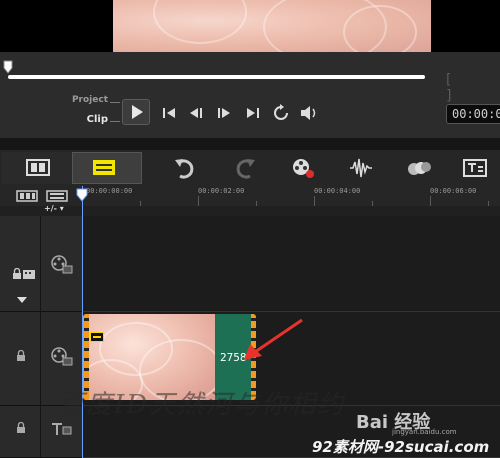 The width and height of the screenshot is (500, 458). I want to click on title-icon, so click(475, 168).